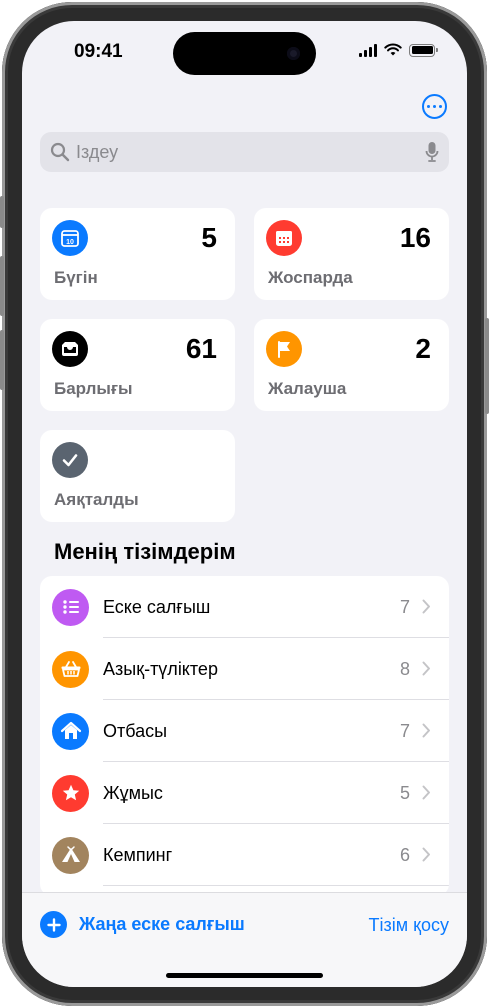 The height and width of the screenshot is (1008, 489). Describe the element at coordinates (244, 855) in the screenshot. I see `list-item-camping: Кемпинг 6` at that location.